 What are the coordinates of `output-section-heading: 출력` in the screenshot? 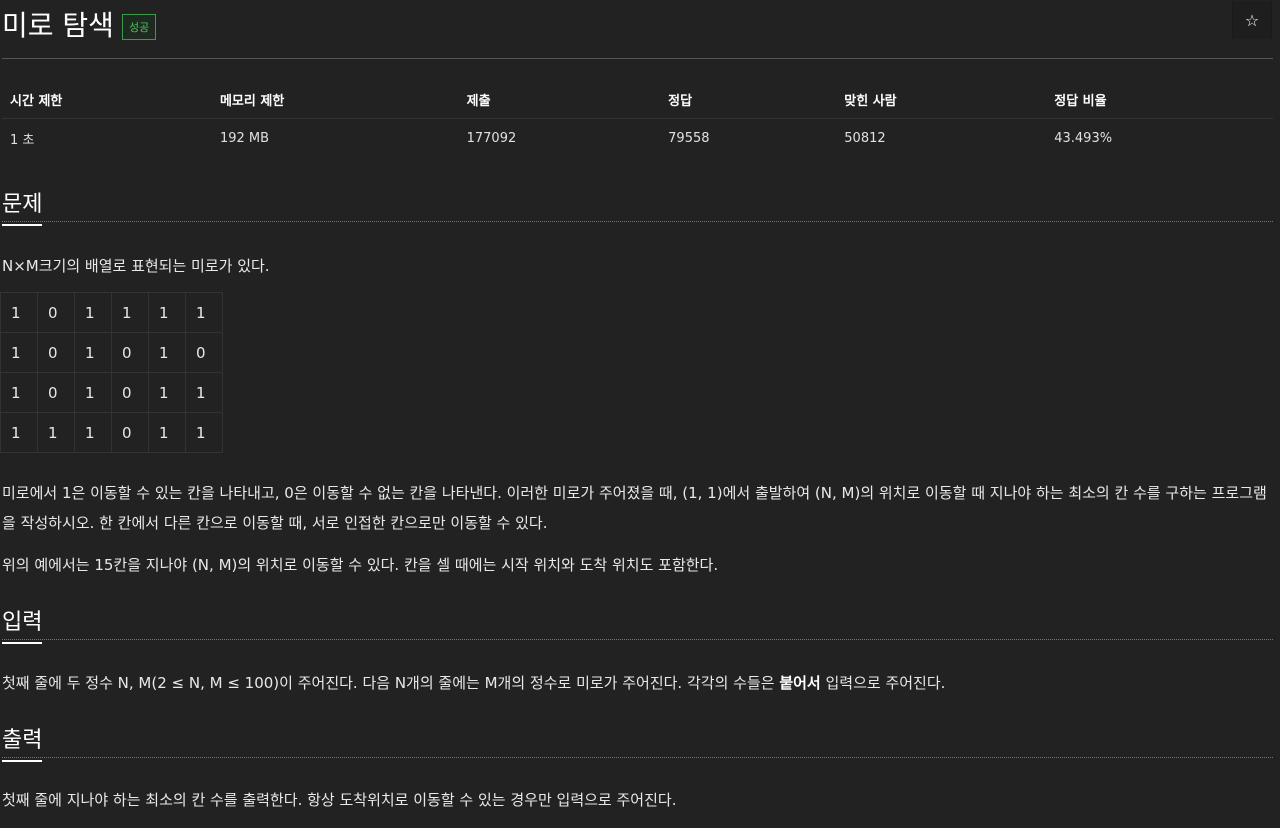 It's located at (637, 742).